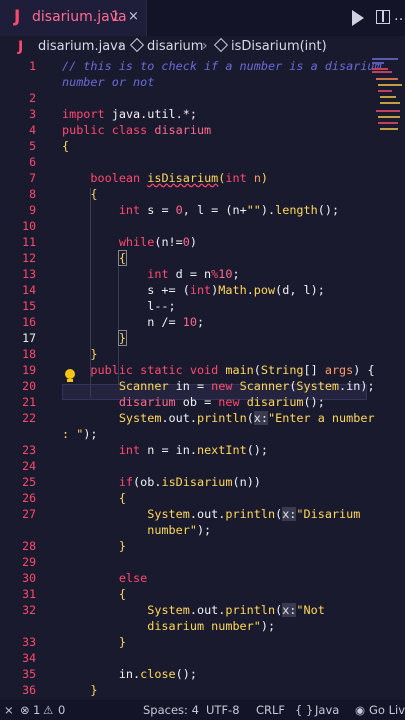 The image size is (405, 720). What do you see at coordinates (279, 46) in the screenshot?
I see `breadcrumb-method: isDisarium(int)` at bounding box center [279, 46].